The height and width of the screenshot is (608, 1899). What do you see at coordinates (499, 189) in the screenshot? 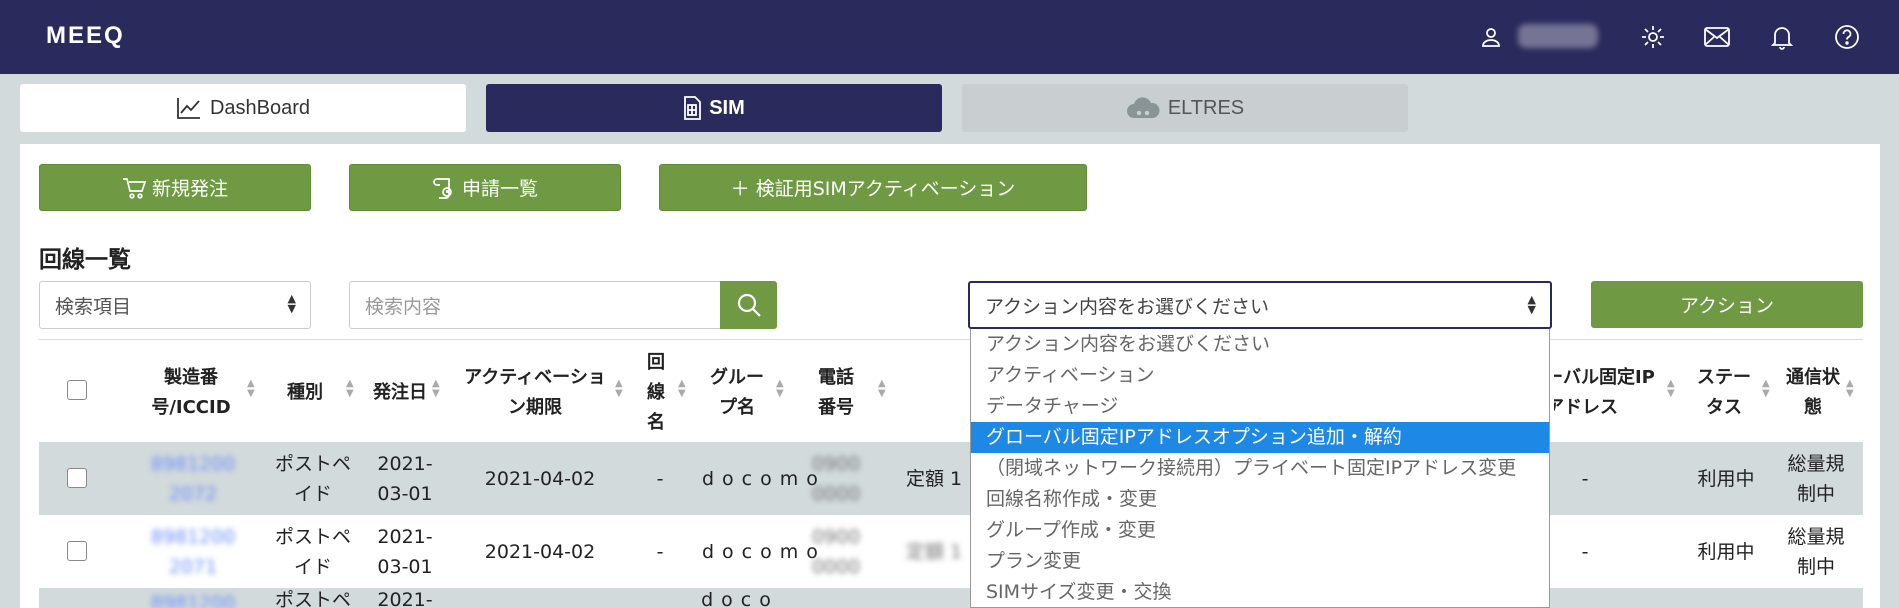
I see `applications-label: 申請一覧` at bounding box center [499, 189].